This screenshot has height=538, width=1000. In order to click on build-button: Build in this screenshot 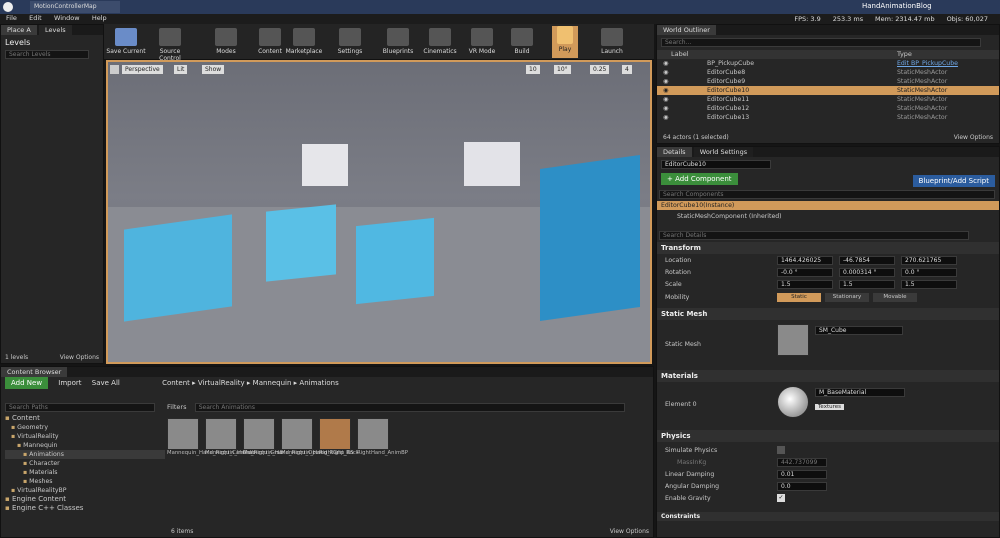, I will do `click(522, 41)`.